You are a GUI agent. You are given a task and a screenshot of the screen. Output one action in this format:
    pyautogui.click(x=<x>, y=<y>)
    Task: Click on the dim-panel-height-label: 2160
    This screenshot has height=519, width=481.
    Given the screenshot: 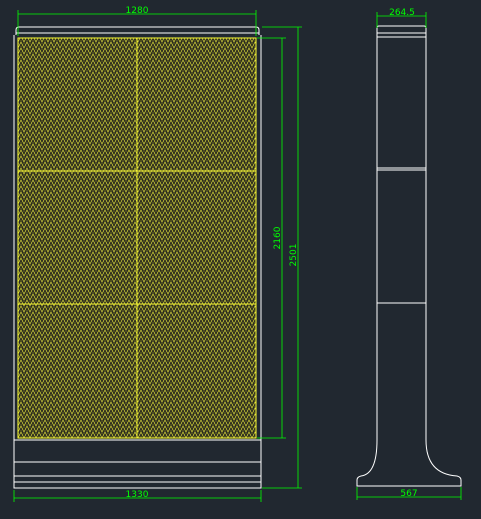 What is the action you would take?
    pyautogui.click(x=278, y=237)
    